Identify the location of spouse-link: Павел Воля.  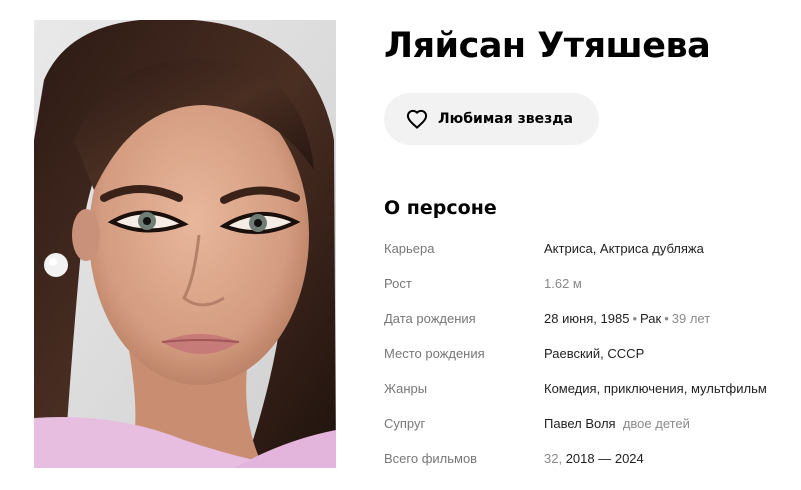
(580, 423).